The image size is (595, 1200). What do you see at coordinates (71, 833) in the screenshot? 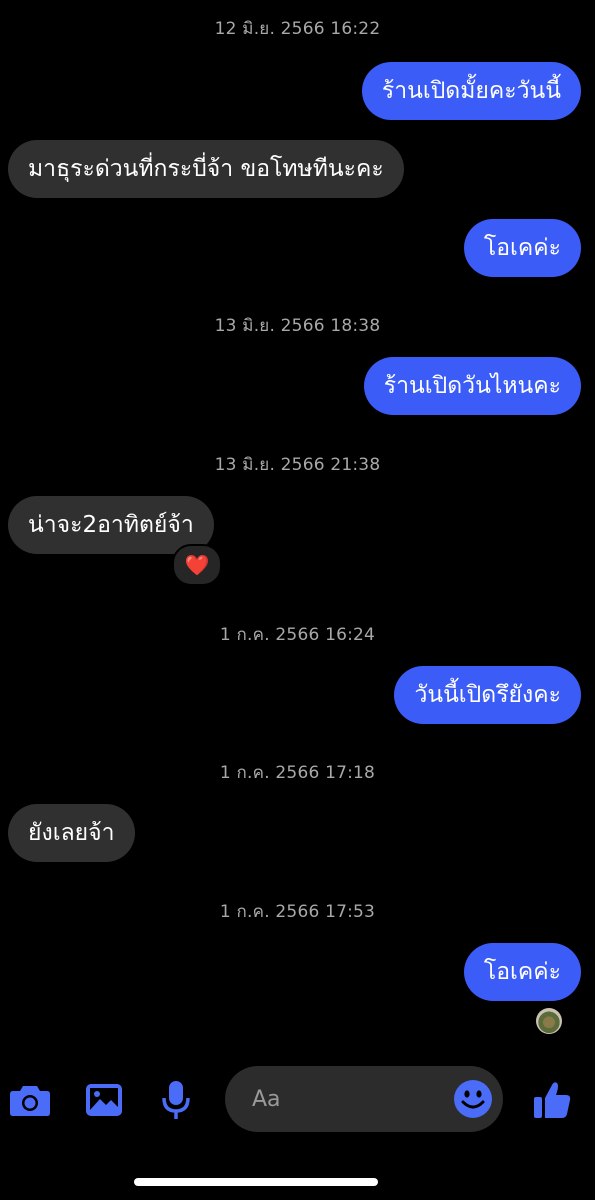
I see `incoming-message: ยังเลยจ้า` at bounding box center [71, 833].